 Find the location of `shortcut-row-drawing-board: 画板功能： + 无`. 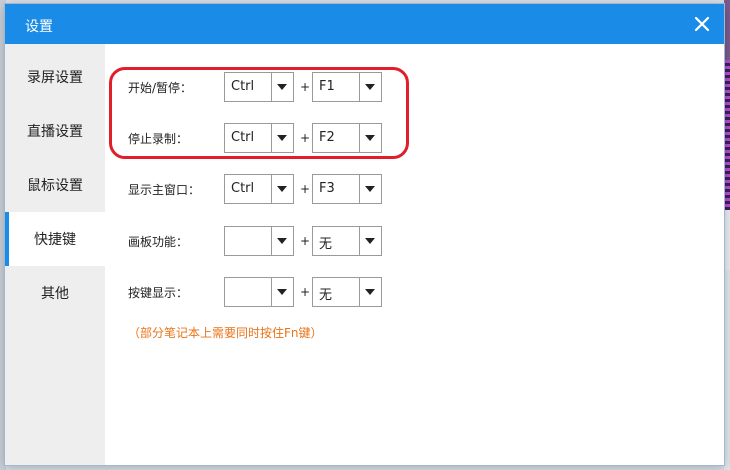

shortcut-row-drawing-board: 画板功能： + 无 is located at coordinates (278, 241).